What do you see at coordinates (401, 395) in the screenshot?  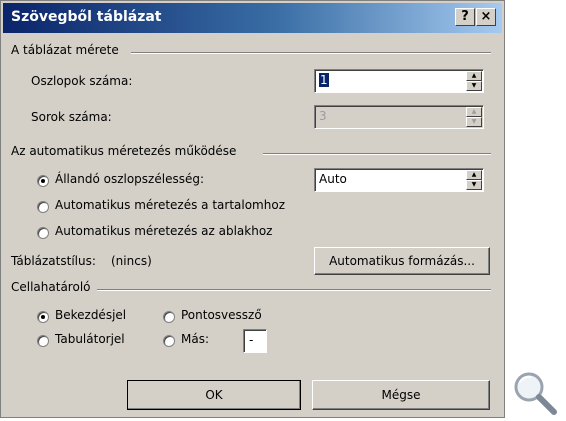 I see `cancel-button: Mégse` at bounding box center [401, 395].